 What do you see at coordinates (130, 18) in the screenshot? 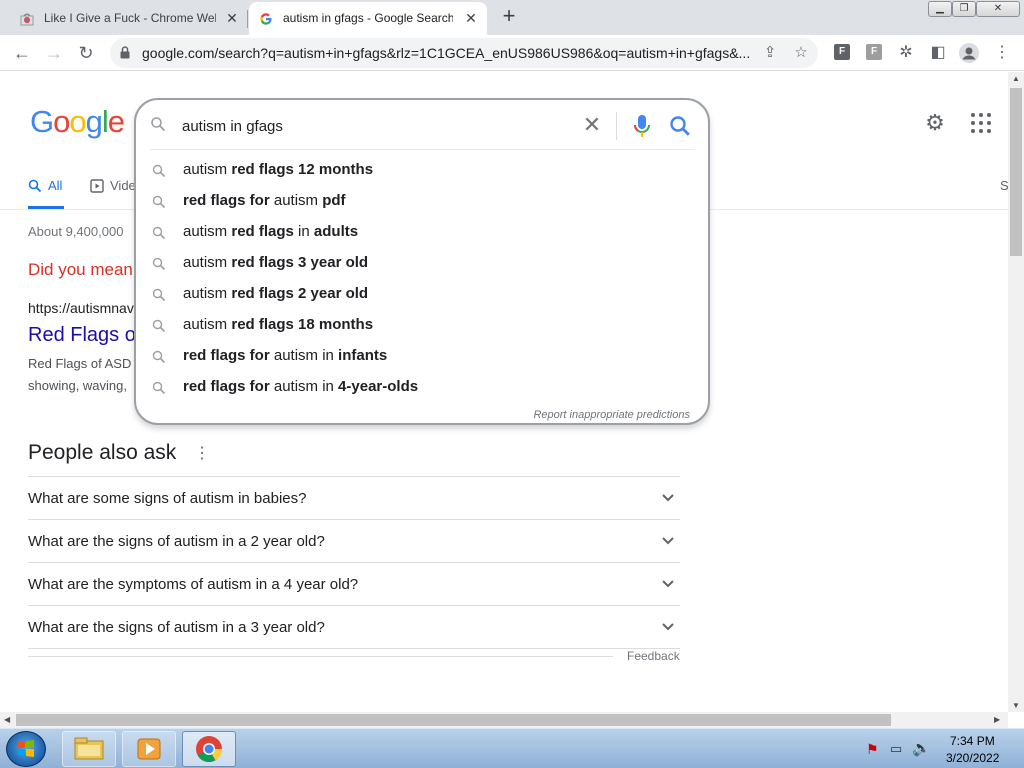
I see `tab-title: Like I Give a Fuck - Chrome Web` at bounding box center [130, 18].